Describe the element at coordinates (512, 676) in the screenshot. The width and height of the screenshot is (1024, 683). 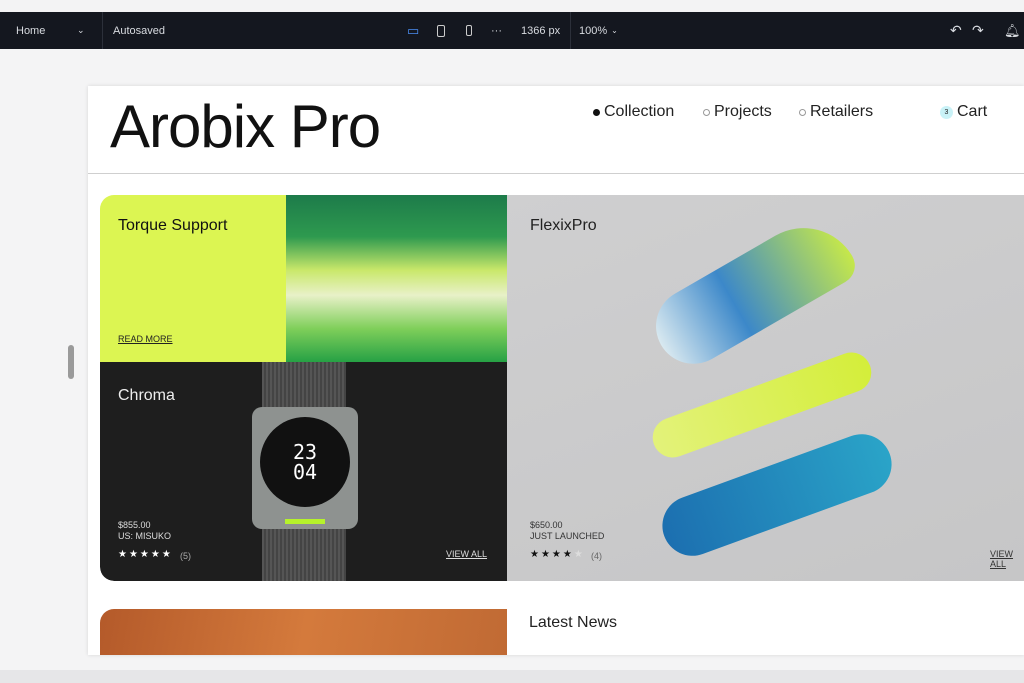
I see `canvas-footer` at that location.